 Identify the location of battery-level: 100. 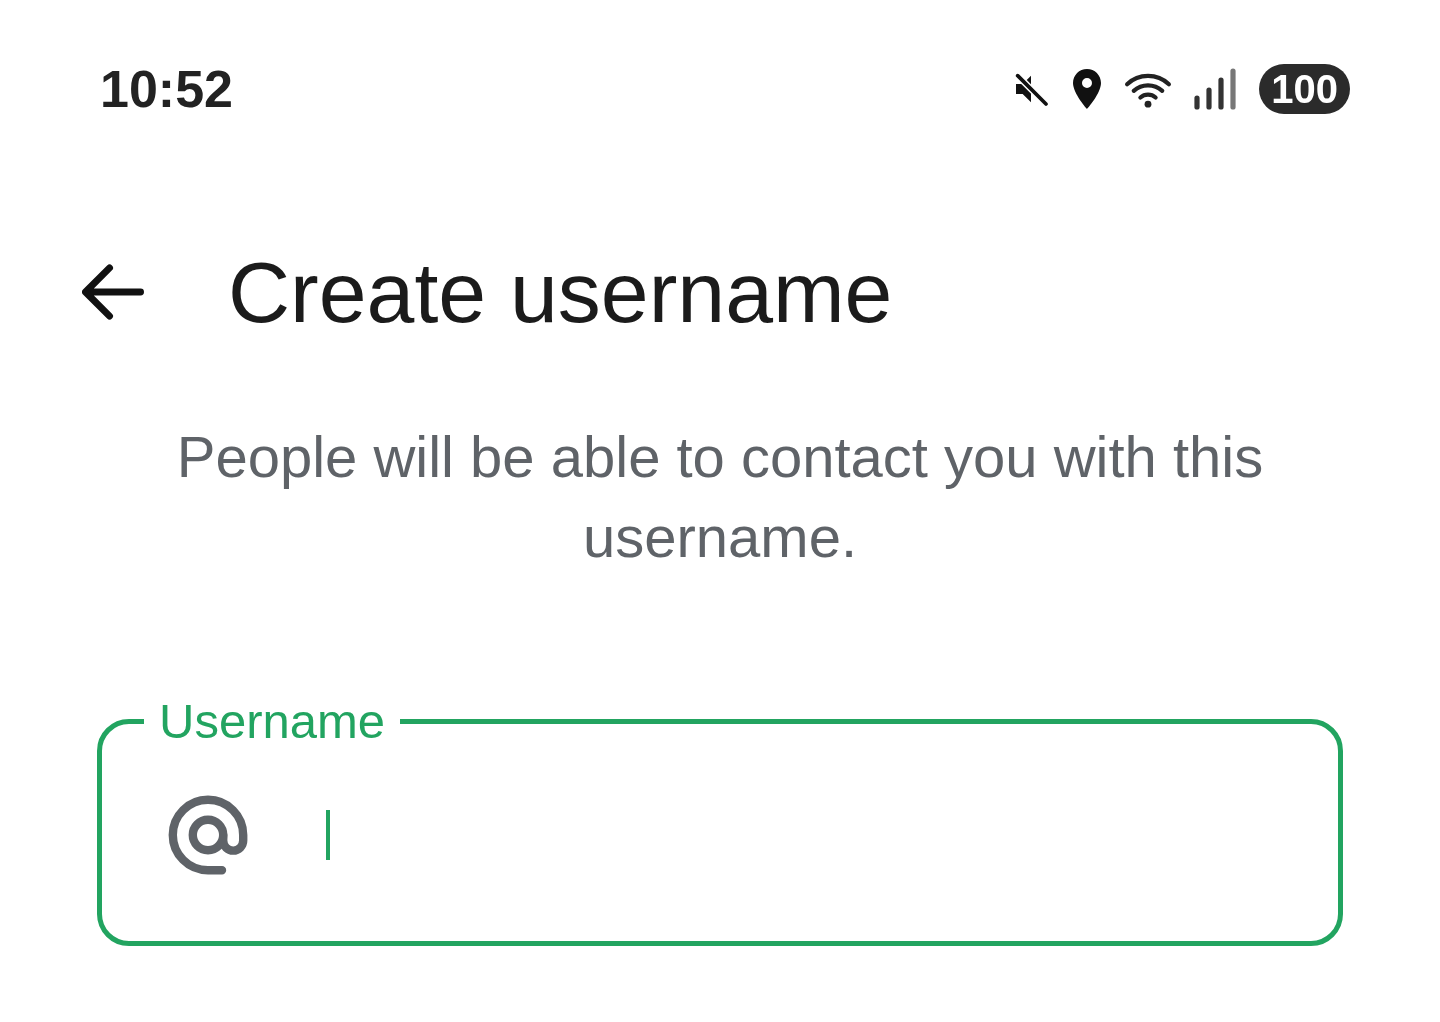
(1304, 89).